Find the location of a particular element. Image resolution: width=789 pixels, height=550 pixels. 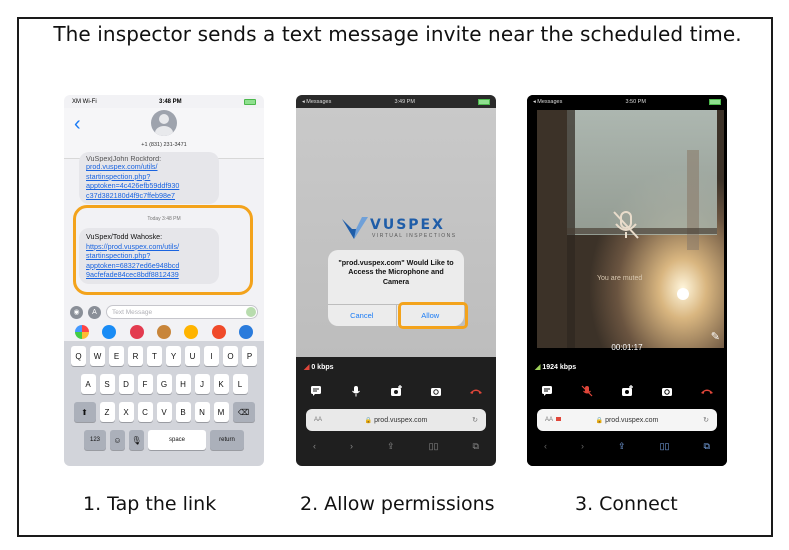

dictation-key-icon: 🎙 is located at coordinates (136, 440).